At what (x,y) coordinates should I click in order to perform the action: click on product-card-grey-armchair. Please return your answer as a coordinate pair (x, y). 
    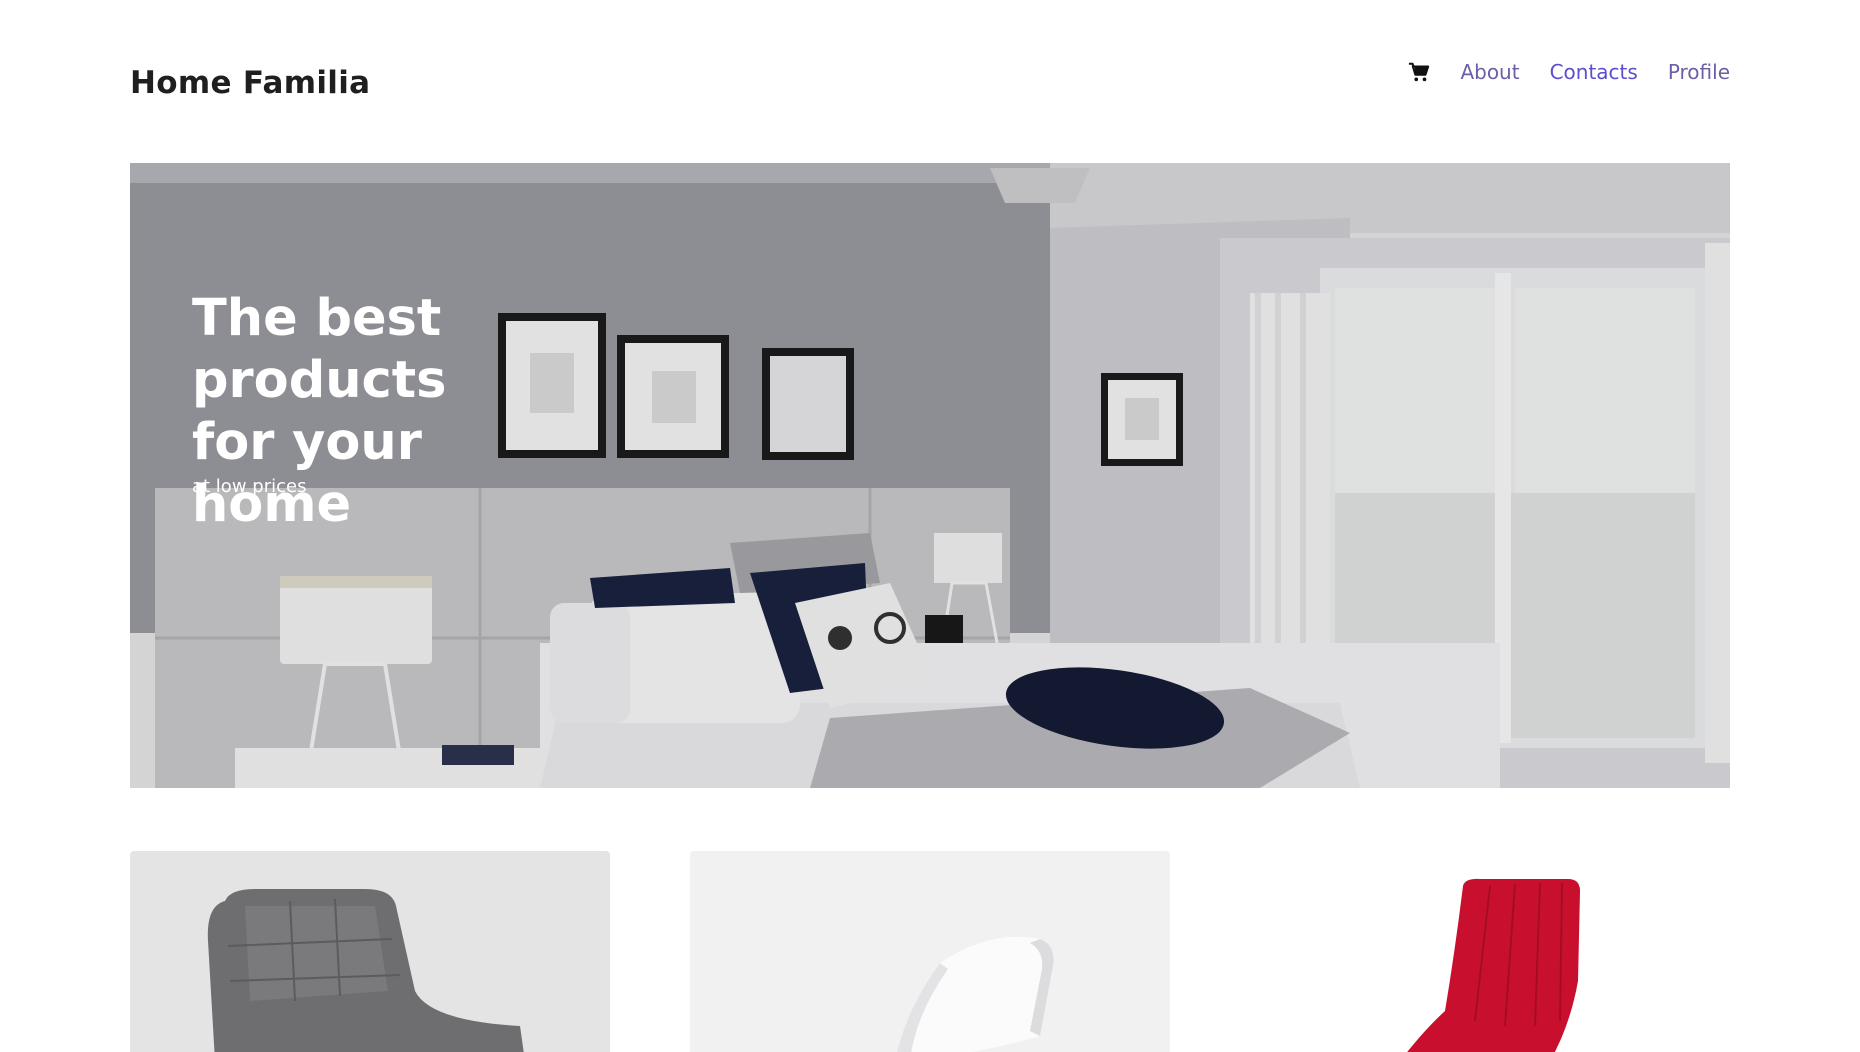
    Looking at the image, I should click on (370, 951).